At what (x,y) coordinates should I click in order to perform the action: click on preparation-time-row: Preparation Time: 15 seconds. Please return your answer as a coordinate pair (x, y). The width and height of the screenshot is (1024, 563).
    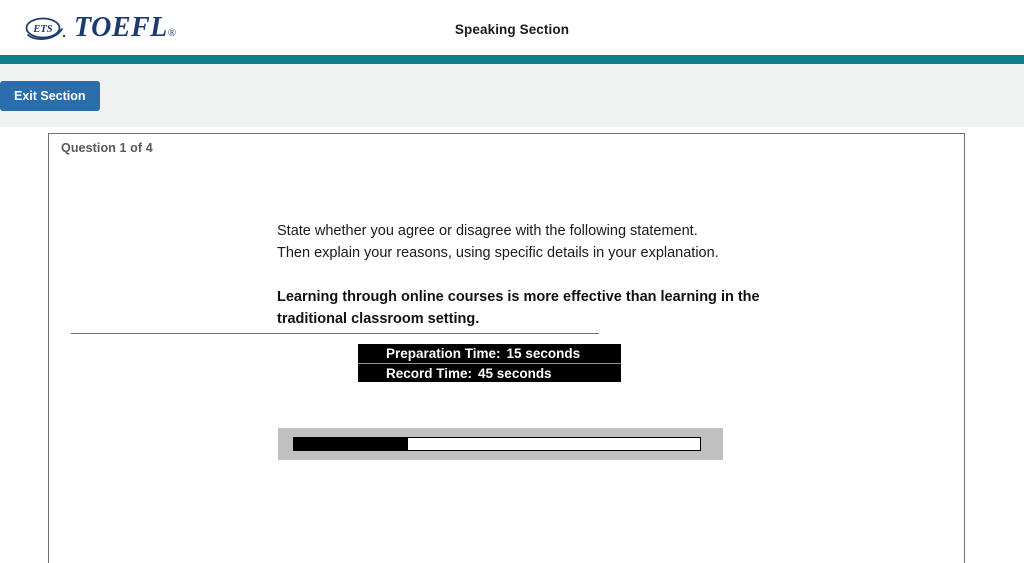
    Looking at the image, I should click on (489, 353).